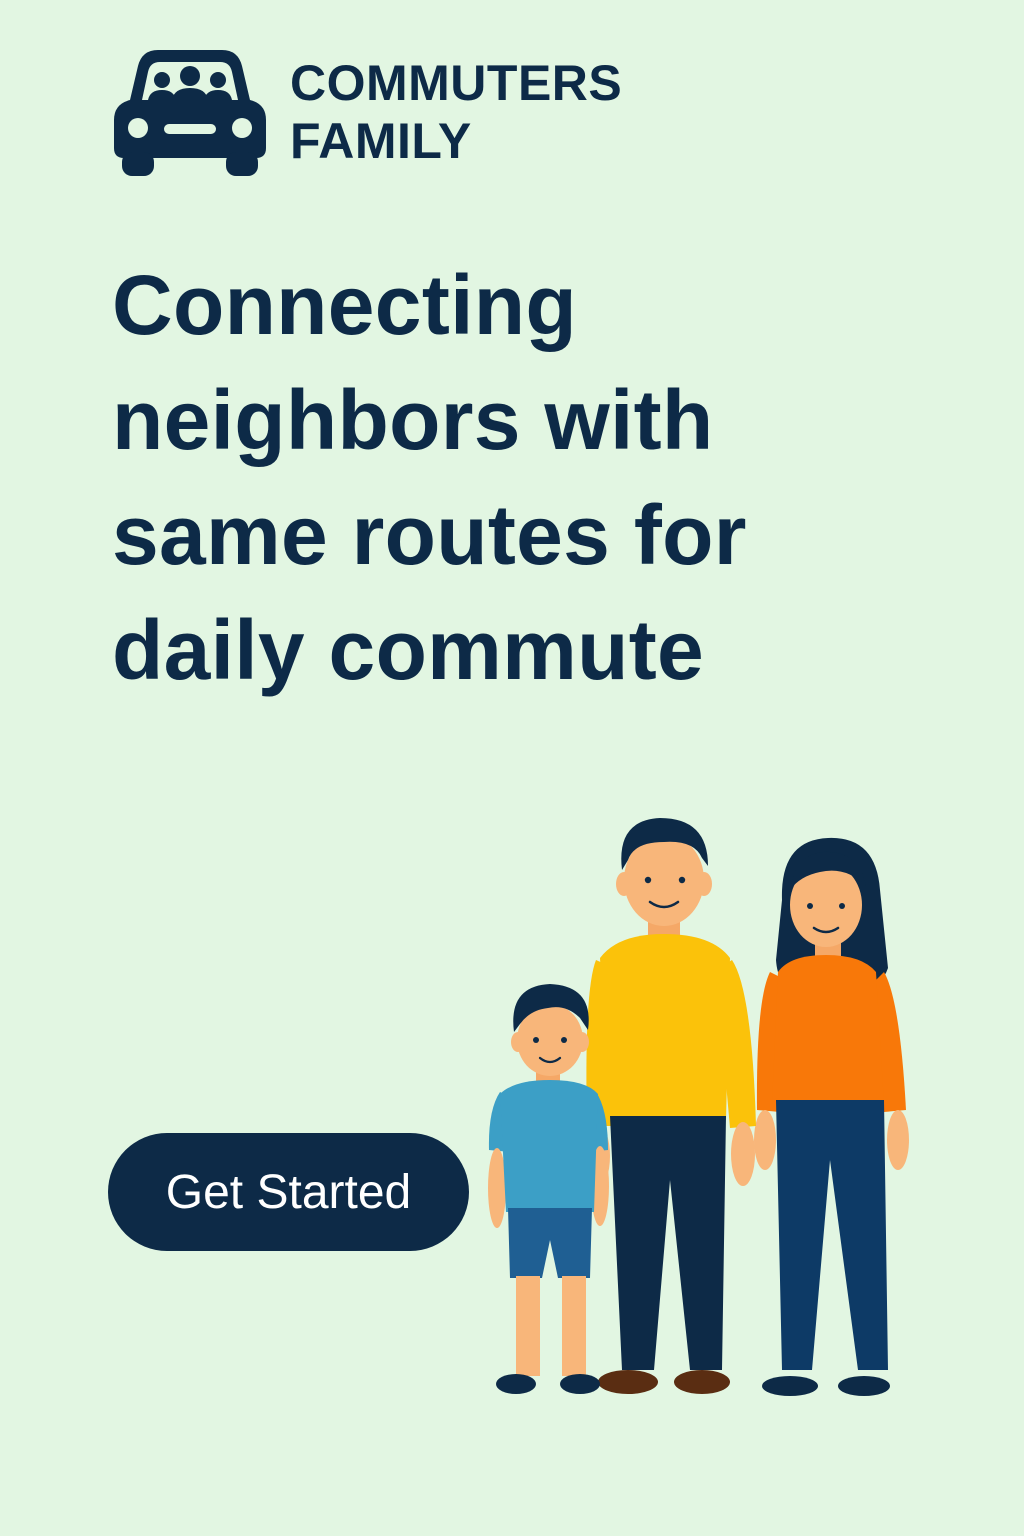 The height and width of the screenshot is (1536, 1024). What do you see at coordinates (456, 112) in the screenshot?
I see `brand-name: COMMUTERS FAMILY` at bounding box center [456, 112].